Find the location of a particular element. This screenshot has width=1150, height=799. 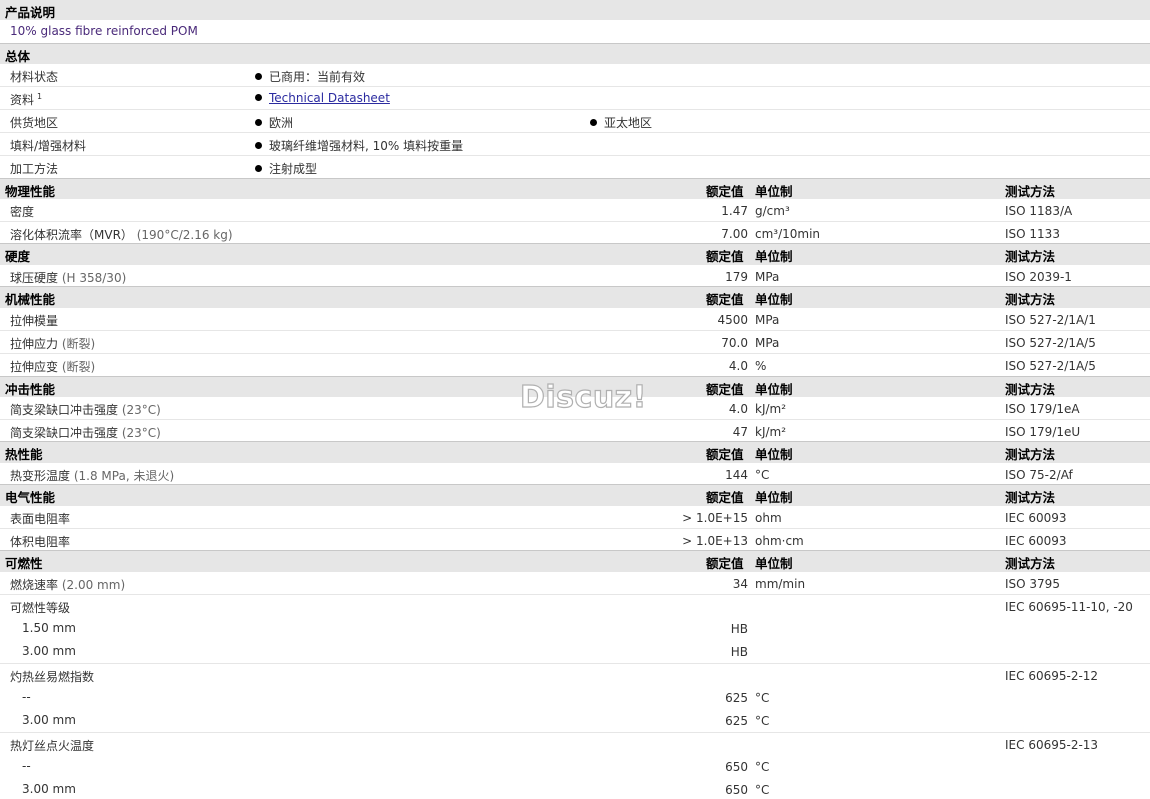

overview-row-regions: 供货地区 欧洲 亚太地区 is located at coordinates (575, 120).